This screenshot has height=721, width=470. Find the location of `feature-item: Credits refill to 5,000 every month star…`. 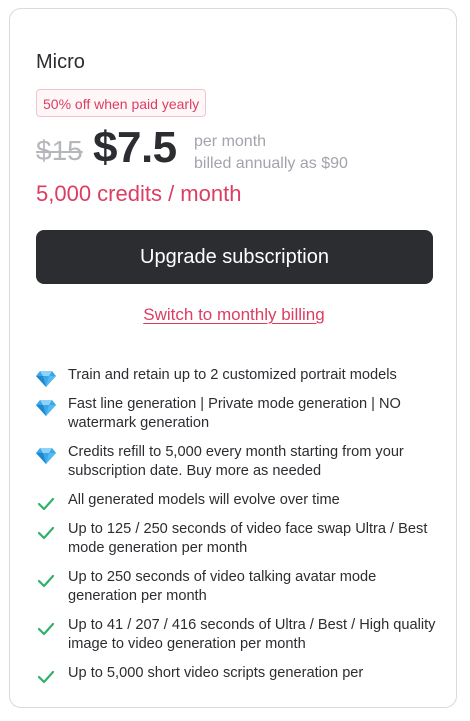

feature-item: Credits refill to 5,000 every month star… is located at coordinates (236, 462).